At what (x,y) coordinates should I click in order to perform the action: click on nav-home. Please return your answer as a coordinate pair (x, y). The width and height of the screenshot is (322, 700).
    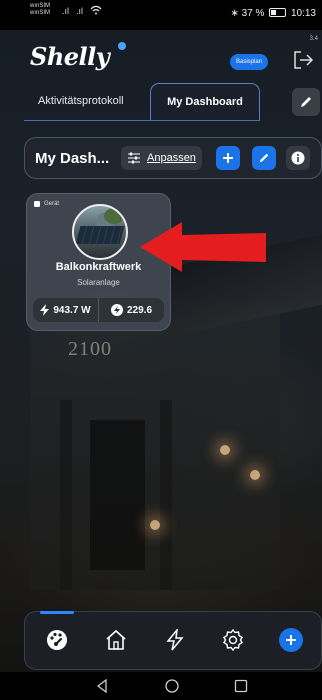
    Looking at the image, I should click on (116, 640).